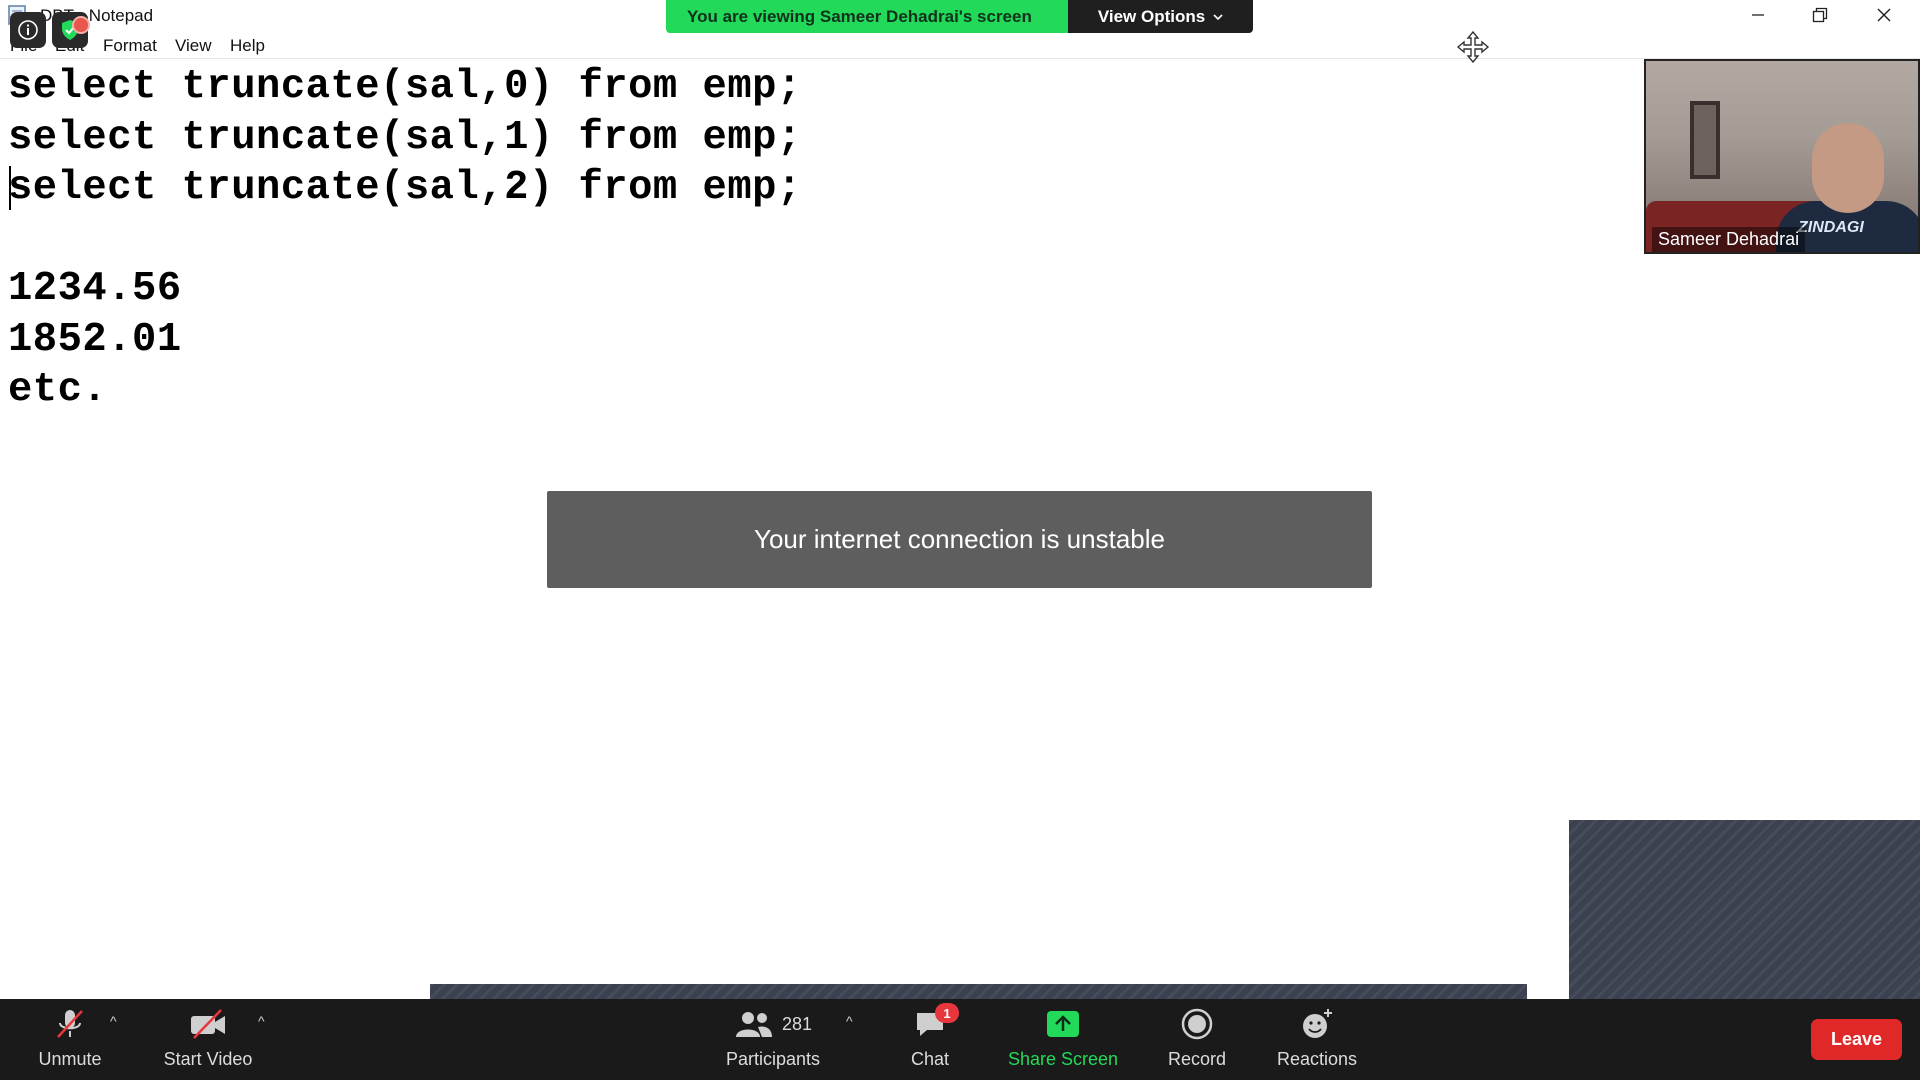 The image size is (1920, 1080). I want to click on record-label: Record, so click(1197, 1059).